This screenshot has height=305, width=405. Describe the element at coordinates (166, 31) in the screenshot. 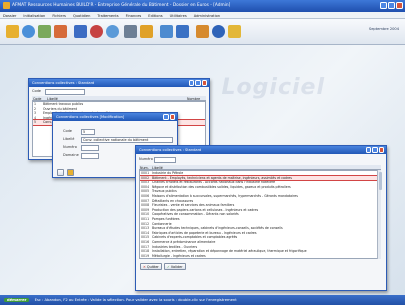

I see `report-icon` at that location.